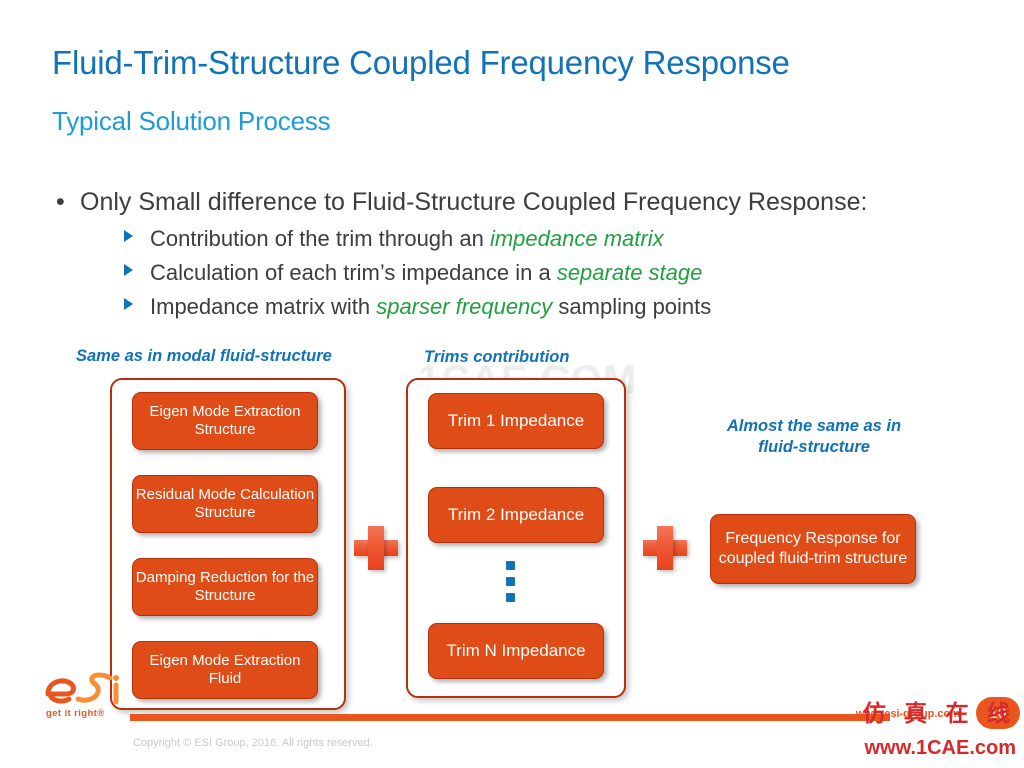 The image size is (1024, 768). Describe the element at coordinates (82, 688) in the screenshot. I see `esi-logo-mark` at that location.